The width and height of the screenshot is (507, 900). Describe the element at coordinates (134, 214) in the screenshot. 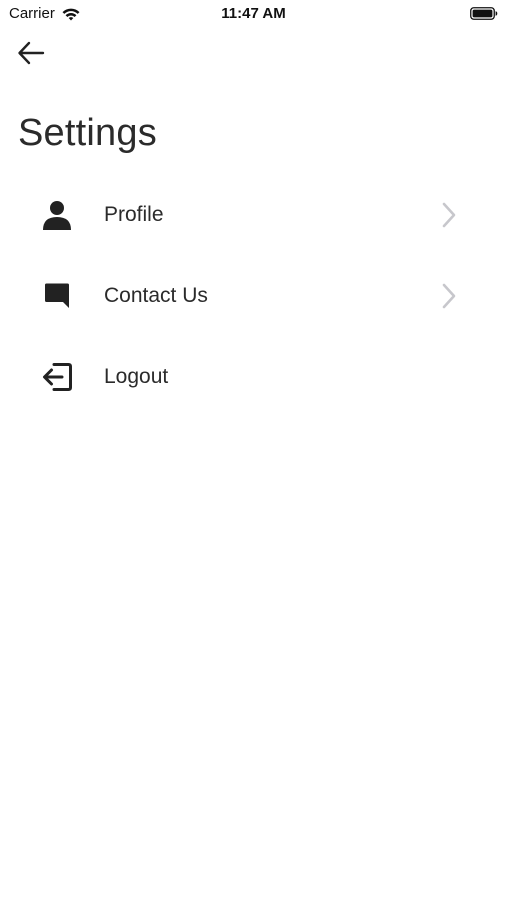

I see `menu-item-label: Profile` at that location.